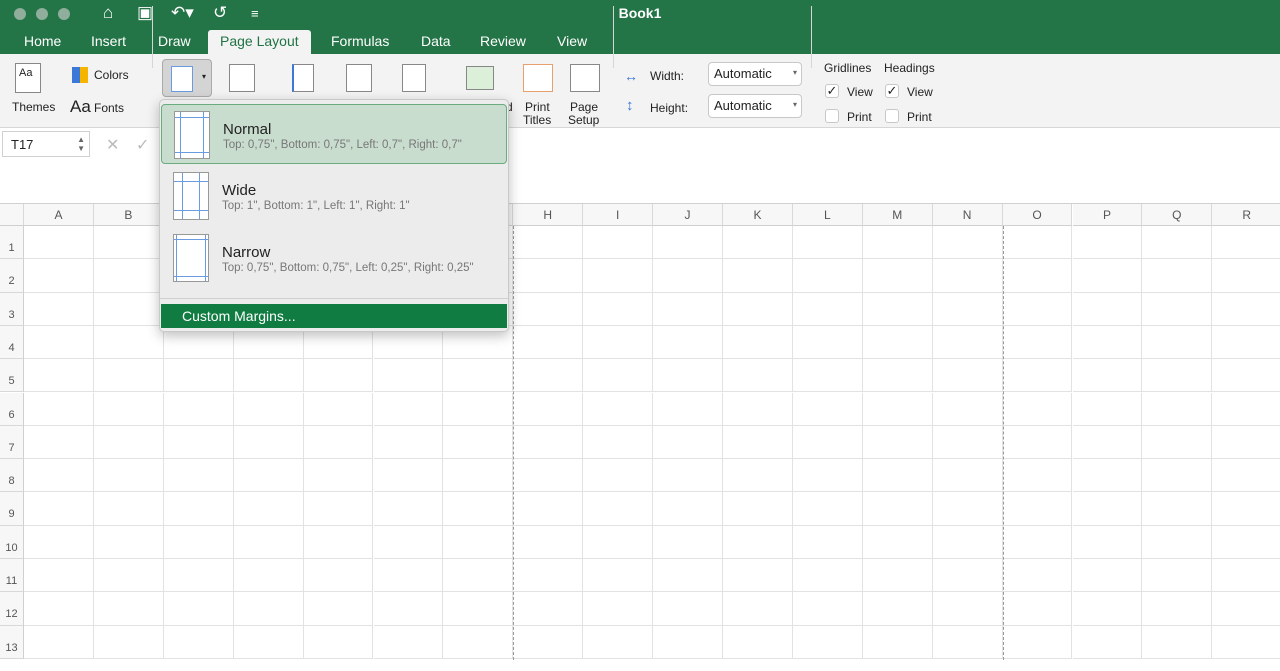  I want to click on column-header: M, so click(897, 215).